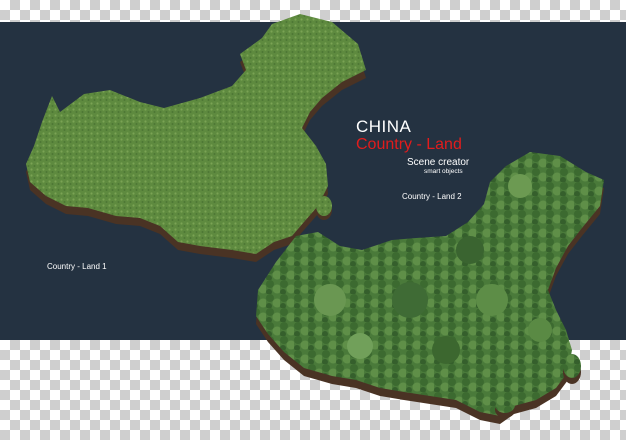  Describe the element at coordinates (432, 196) in the screenshot. I see `land-2-label: Country - Land 2` at that location.